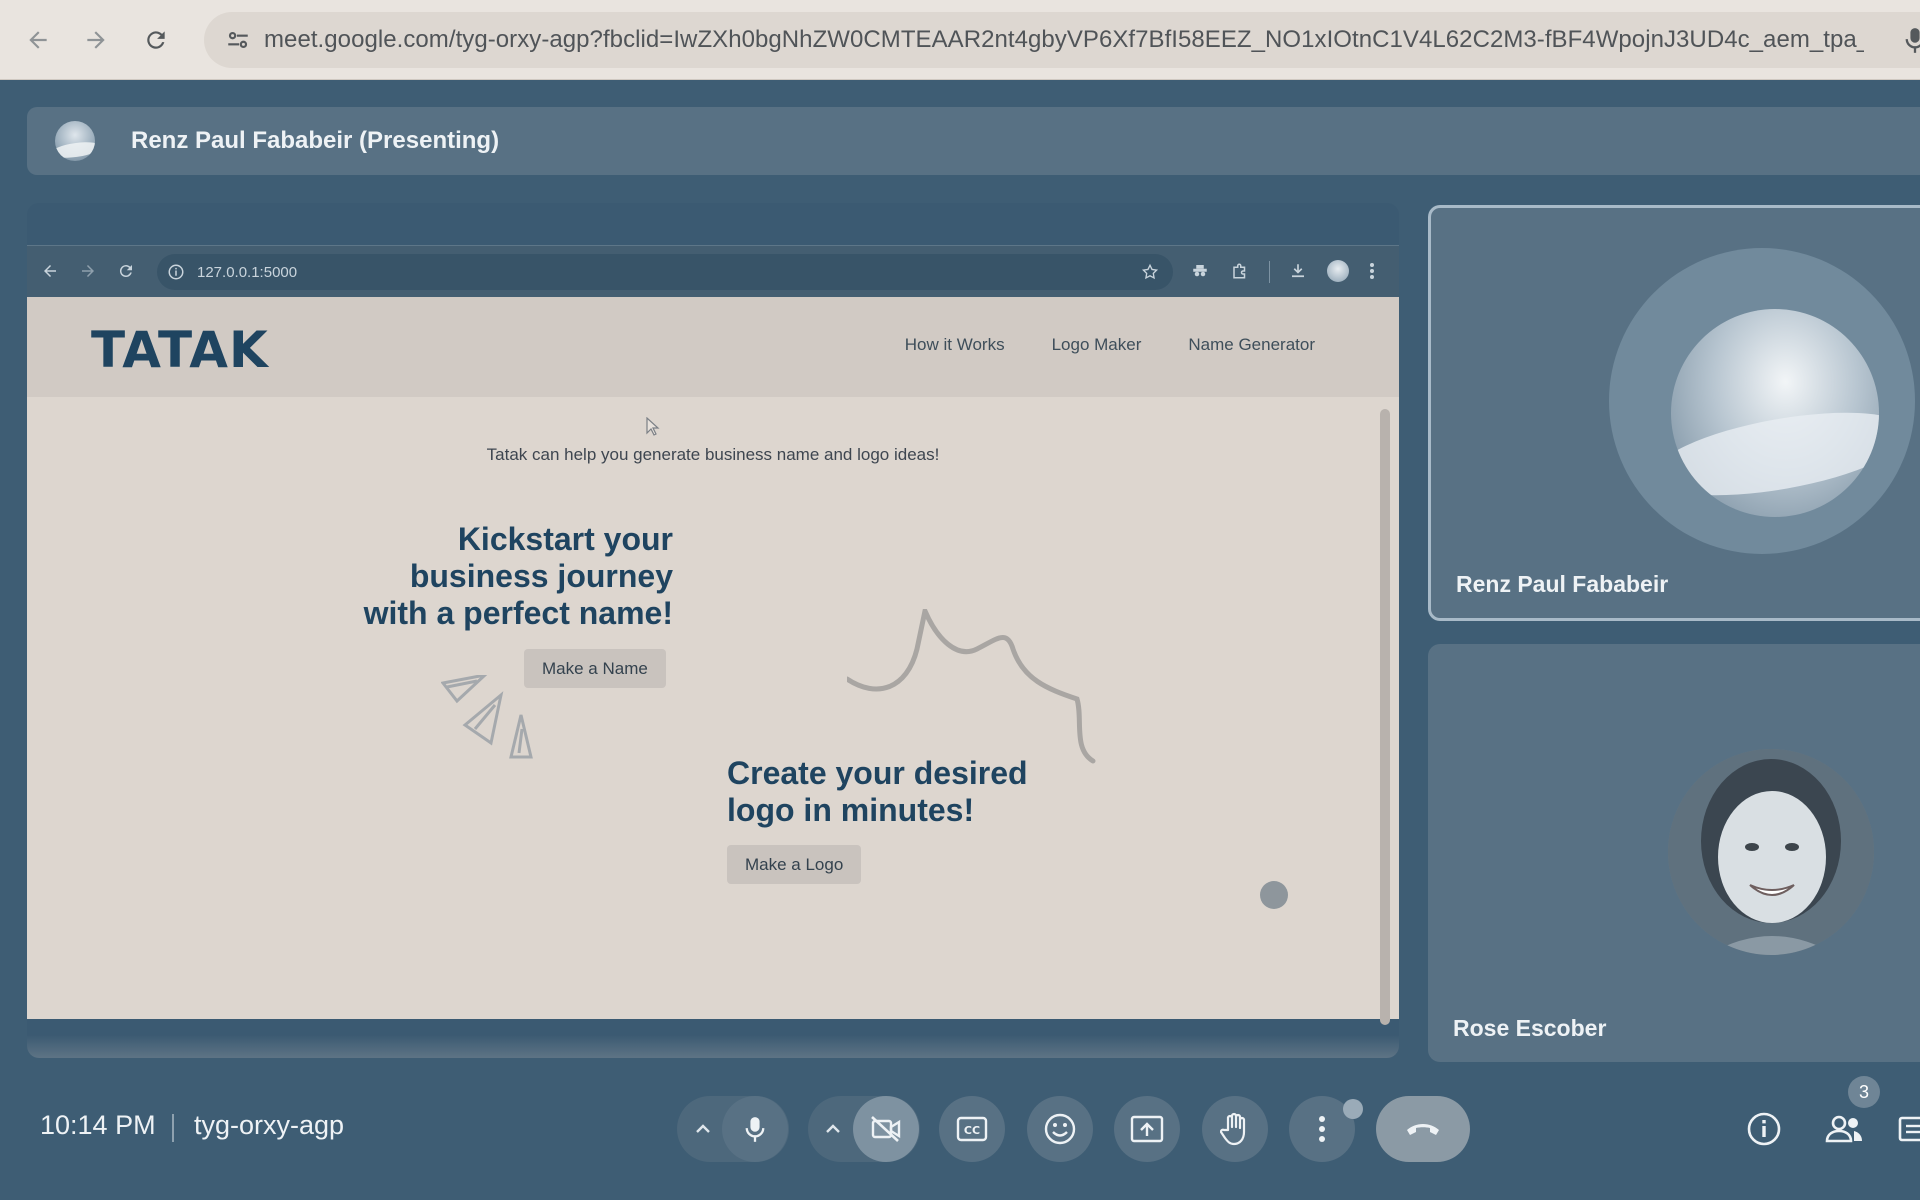 The image size is (1920, 1200). I want to click on name-heading-line: Kickstart your, so click(565, 539).